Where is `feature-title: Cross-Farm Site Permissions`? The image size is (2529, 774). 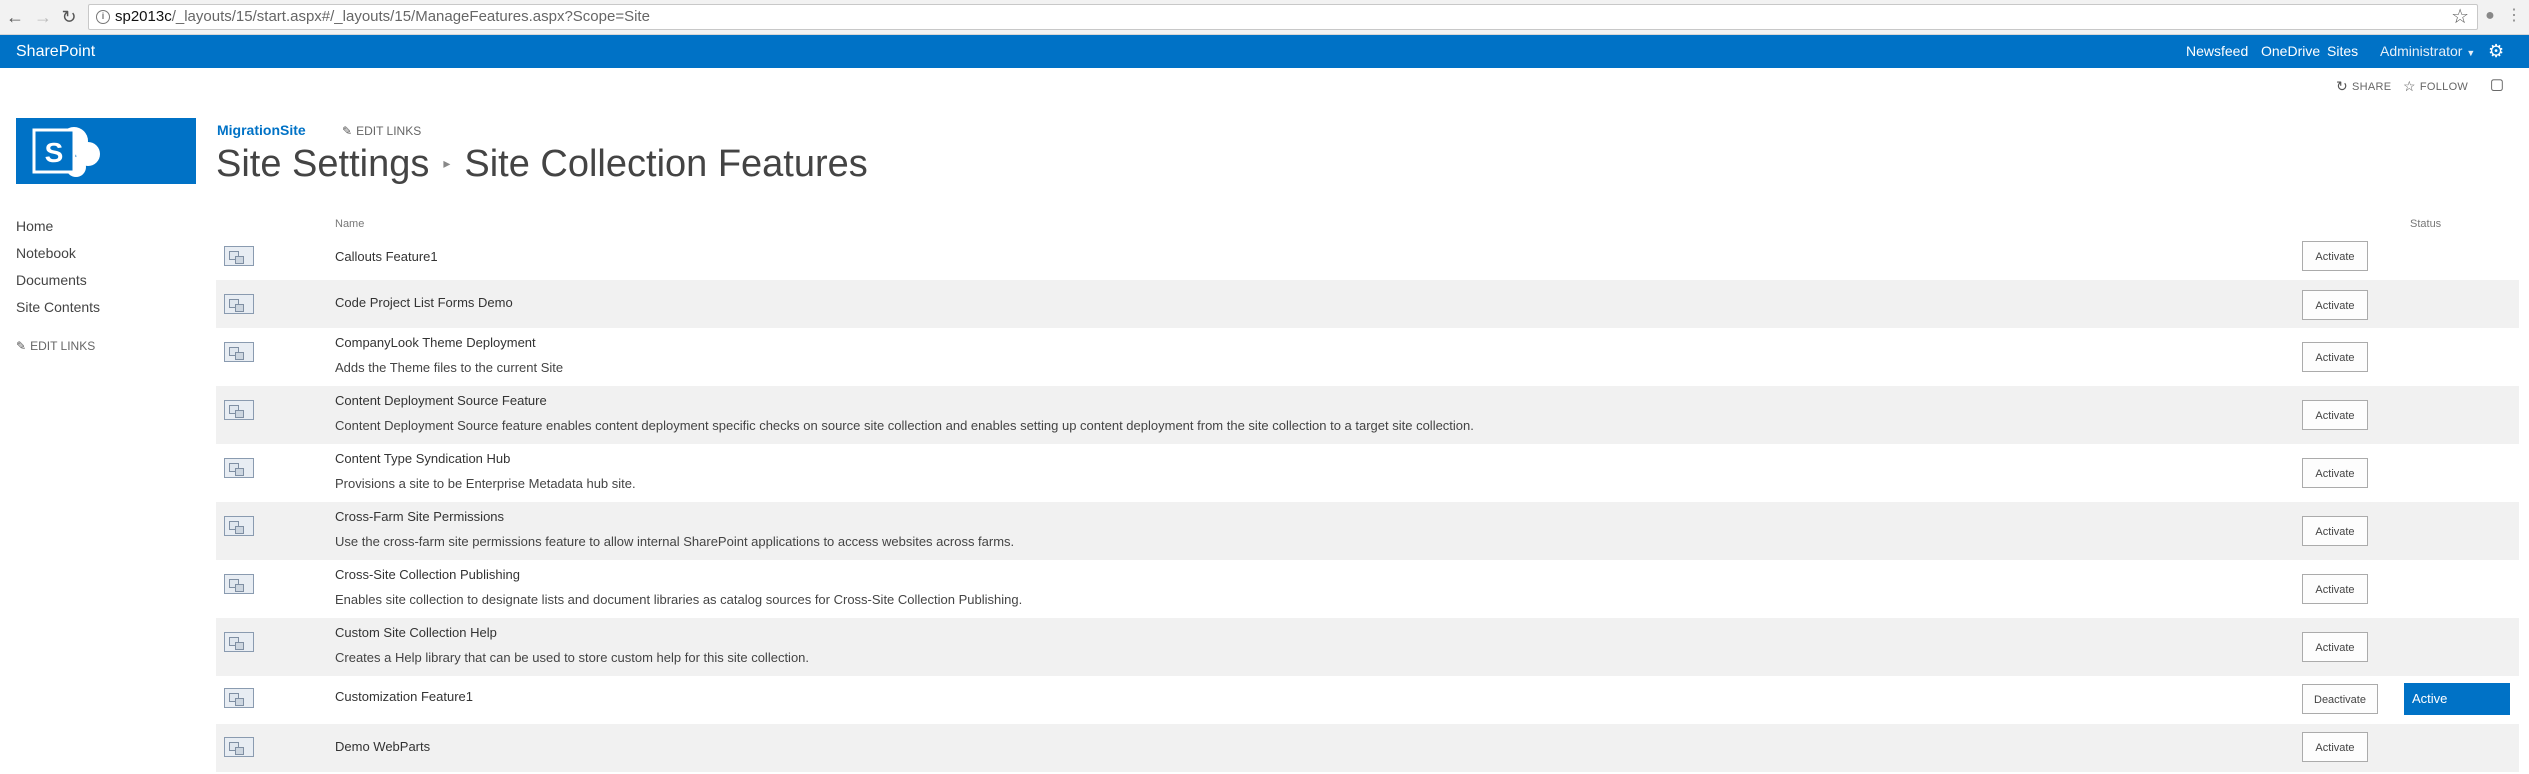 feature-title: Cross-Farm Site Permissions is located at coordinates (420, 516).